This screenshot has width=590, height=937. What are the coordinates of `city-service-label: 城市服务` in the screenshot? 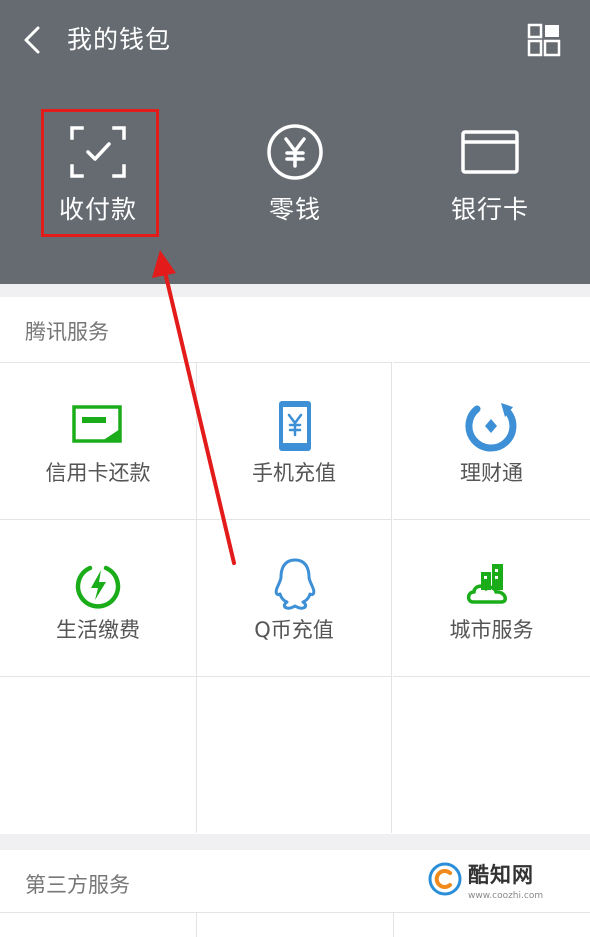 It's located at (491, 630).